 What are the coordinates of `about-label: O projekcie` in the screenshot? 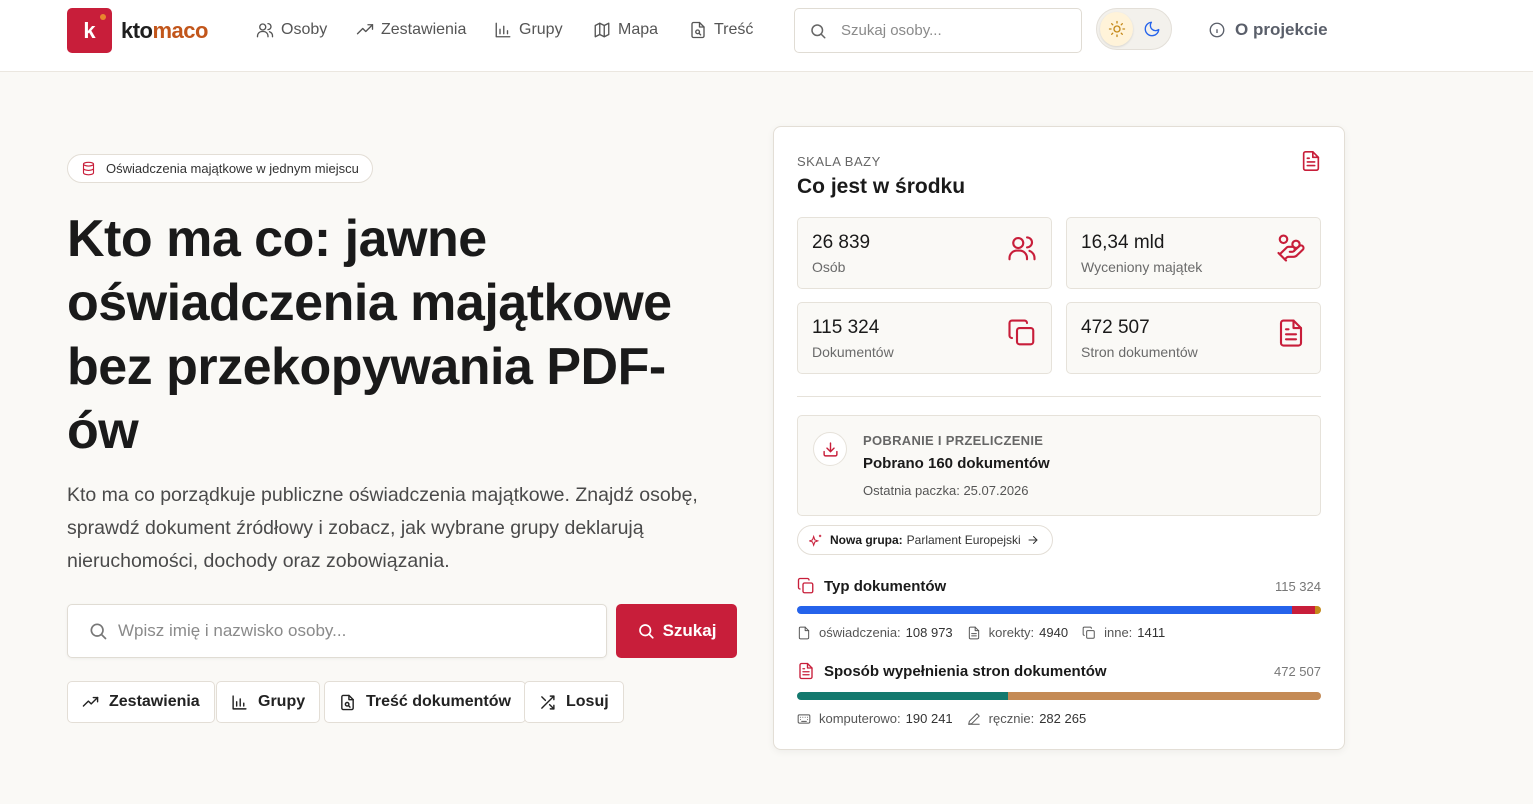 It's located at (1281, 29).